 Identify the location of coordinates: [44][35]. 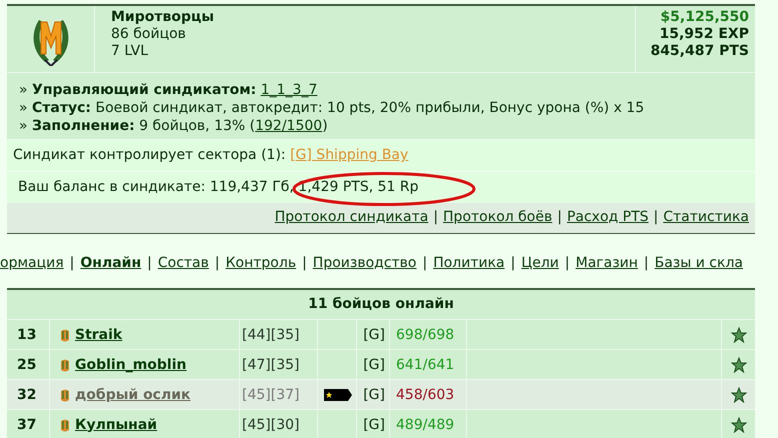
(271, 334).